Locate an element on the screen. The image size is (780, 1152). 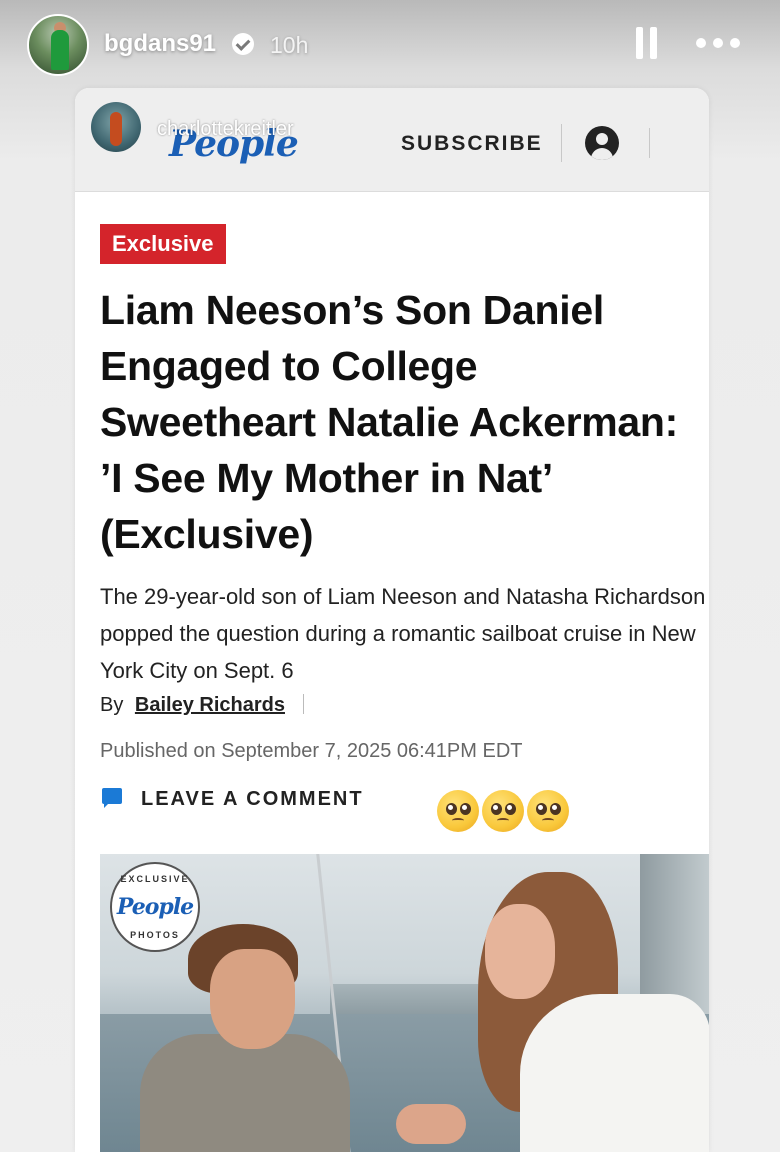
reposter-name: charlottekreitler is located at coordinates (225, 129).